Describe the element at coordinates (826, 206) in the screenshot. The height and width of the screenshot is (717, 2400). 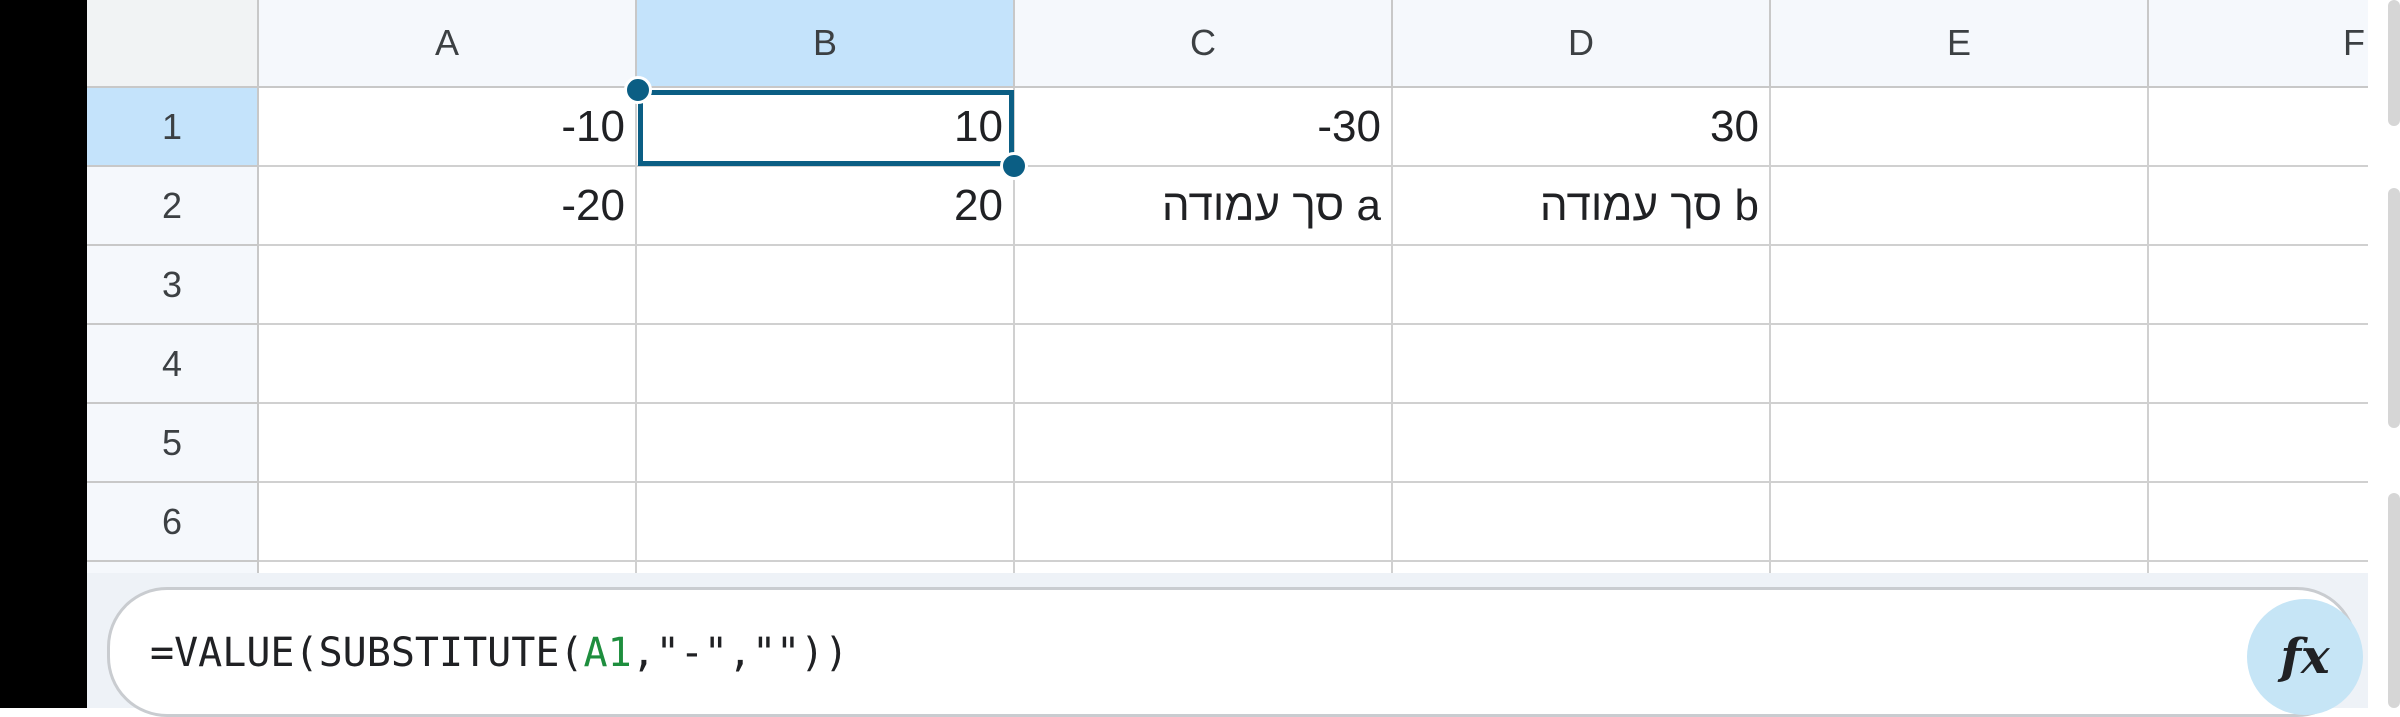
I see `cell-b2: 20` at that location.